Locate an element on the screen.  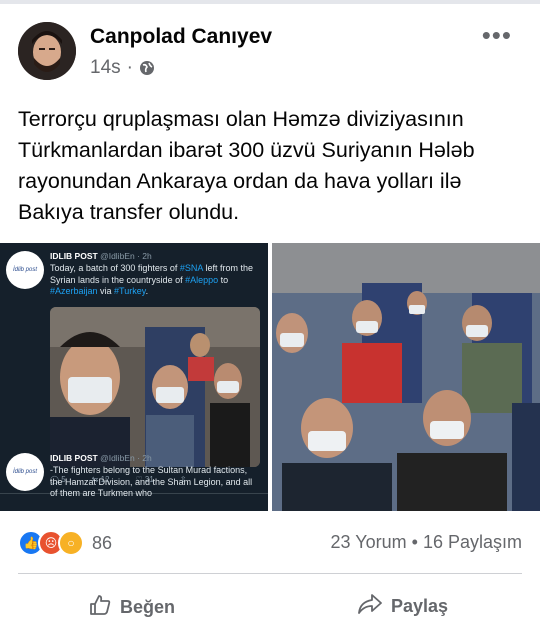
like-button: Beğen is located at coordinates (131, 607).